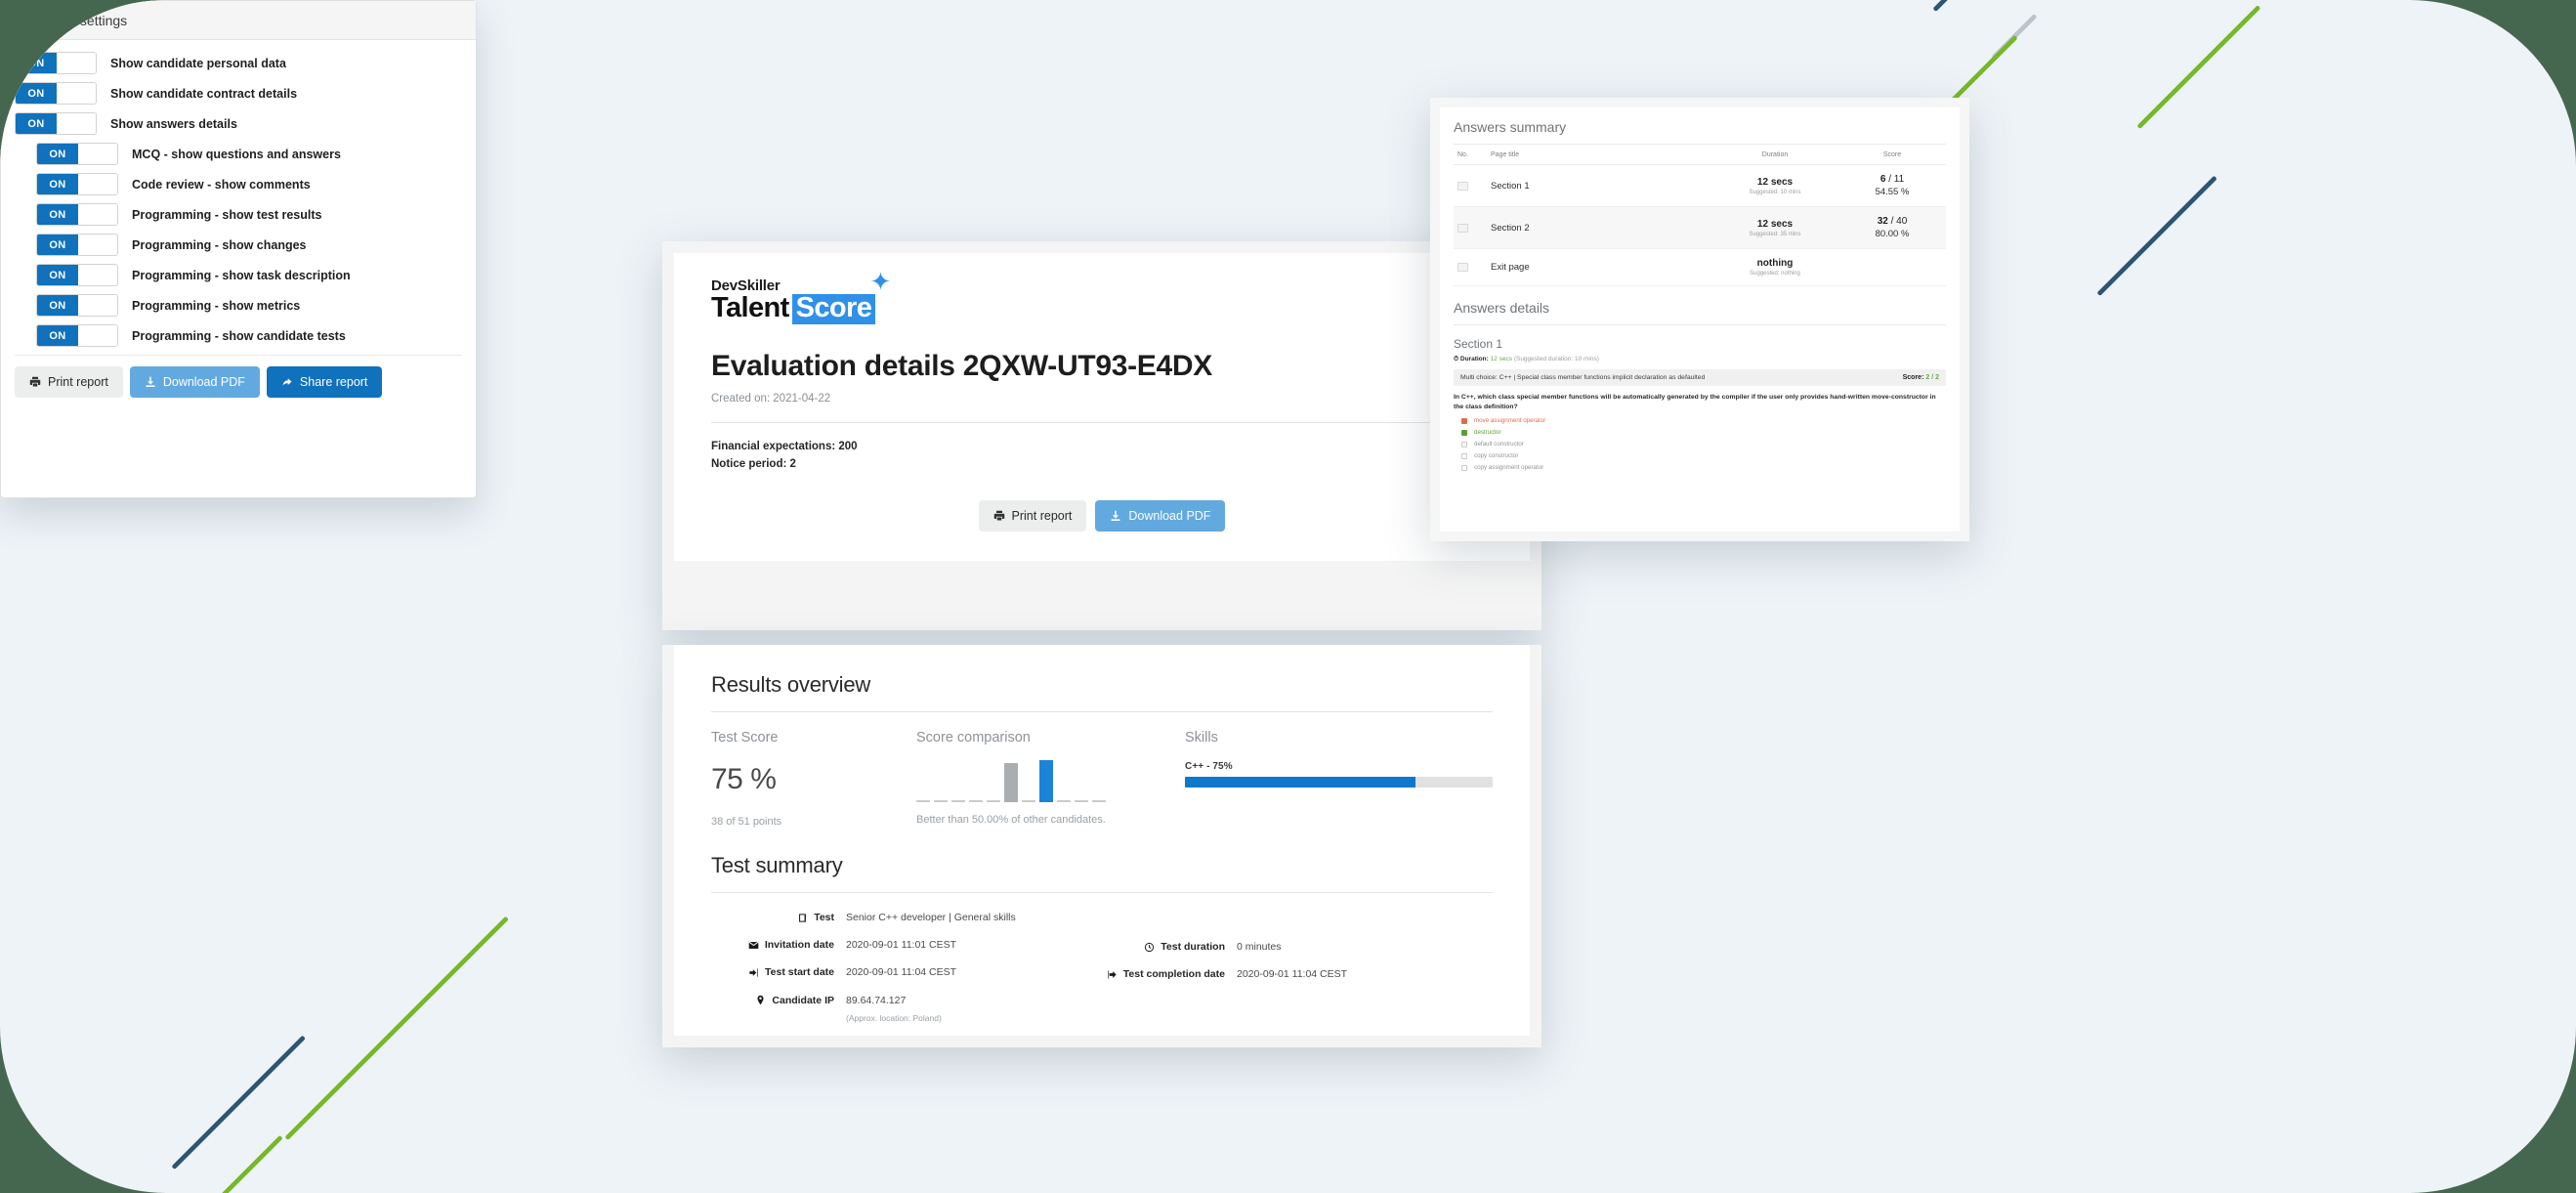 This screenshot has width=2576, height=1193. Describe the element at coordinates (1253, 947) in the screenshot. I see `test-summary-value: 0 minutes` at that location.